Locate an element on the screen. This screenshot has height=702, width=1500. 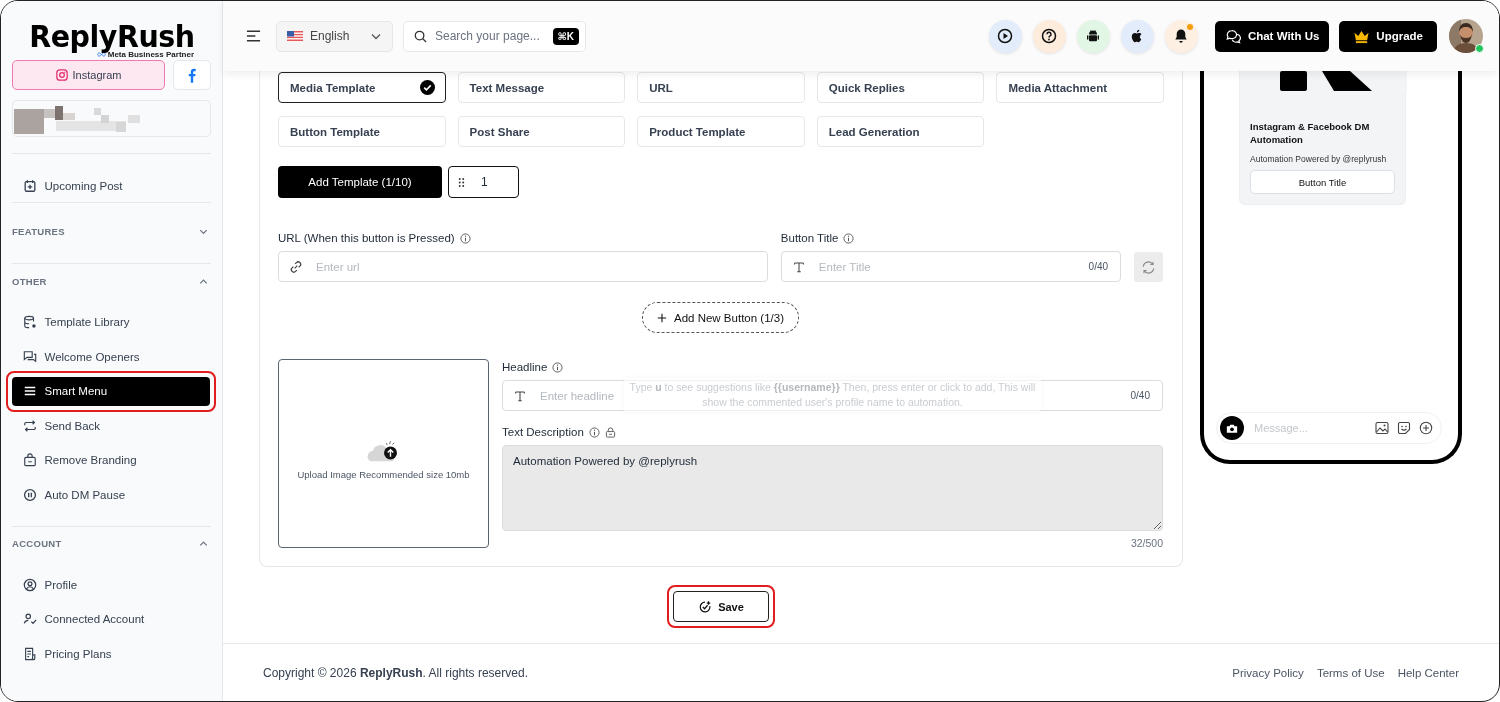
upgrade-button: Upgrade is located at coordinates (1388, 36).